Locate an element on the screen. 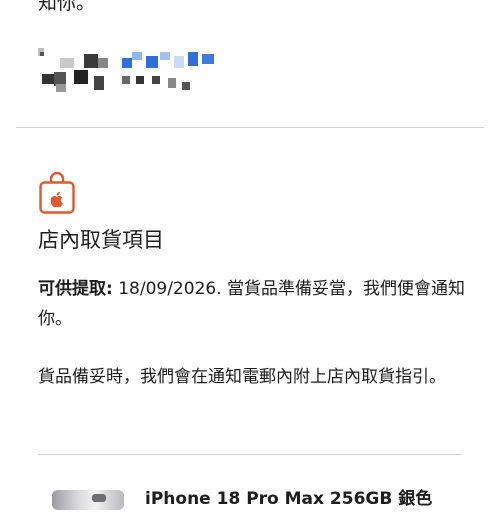 The height and width of the screenshot is (513, 500). section-divider is located at coordinates (250, 127).